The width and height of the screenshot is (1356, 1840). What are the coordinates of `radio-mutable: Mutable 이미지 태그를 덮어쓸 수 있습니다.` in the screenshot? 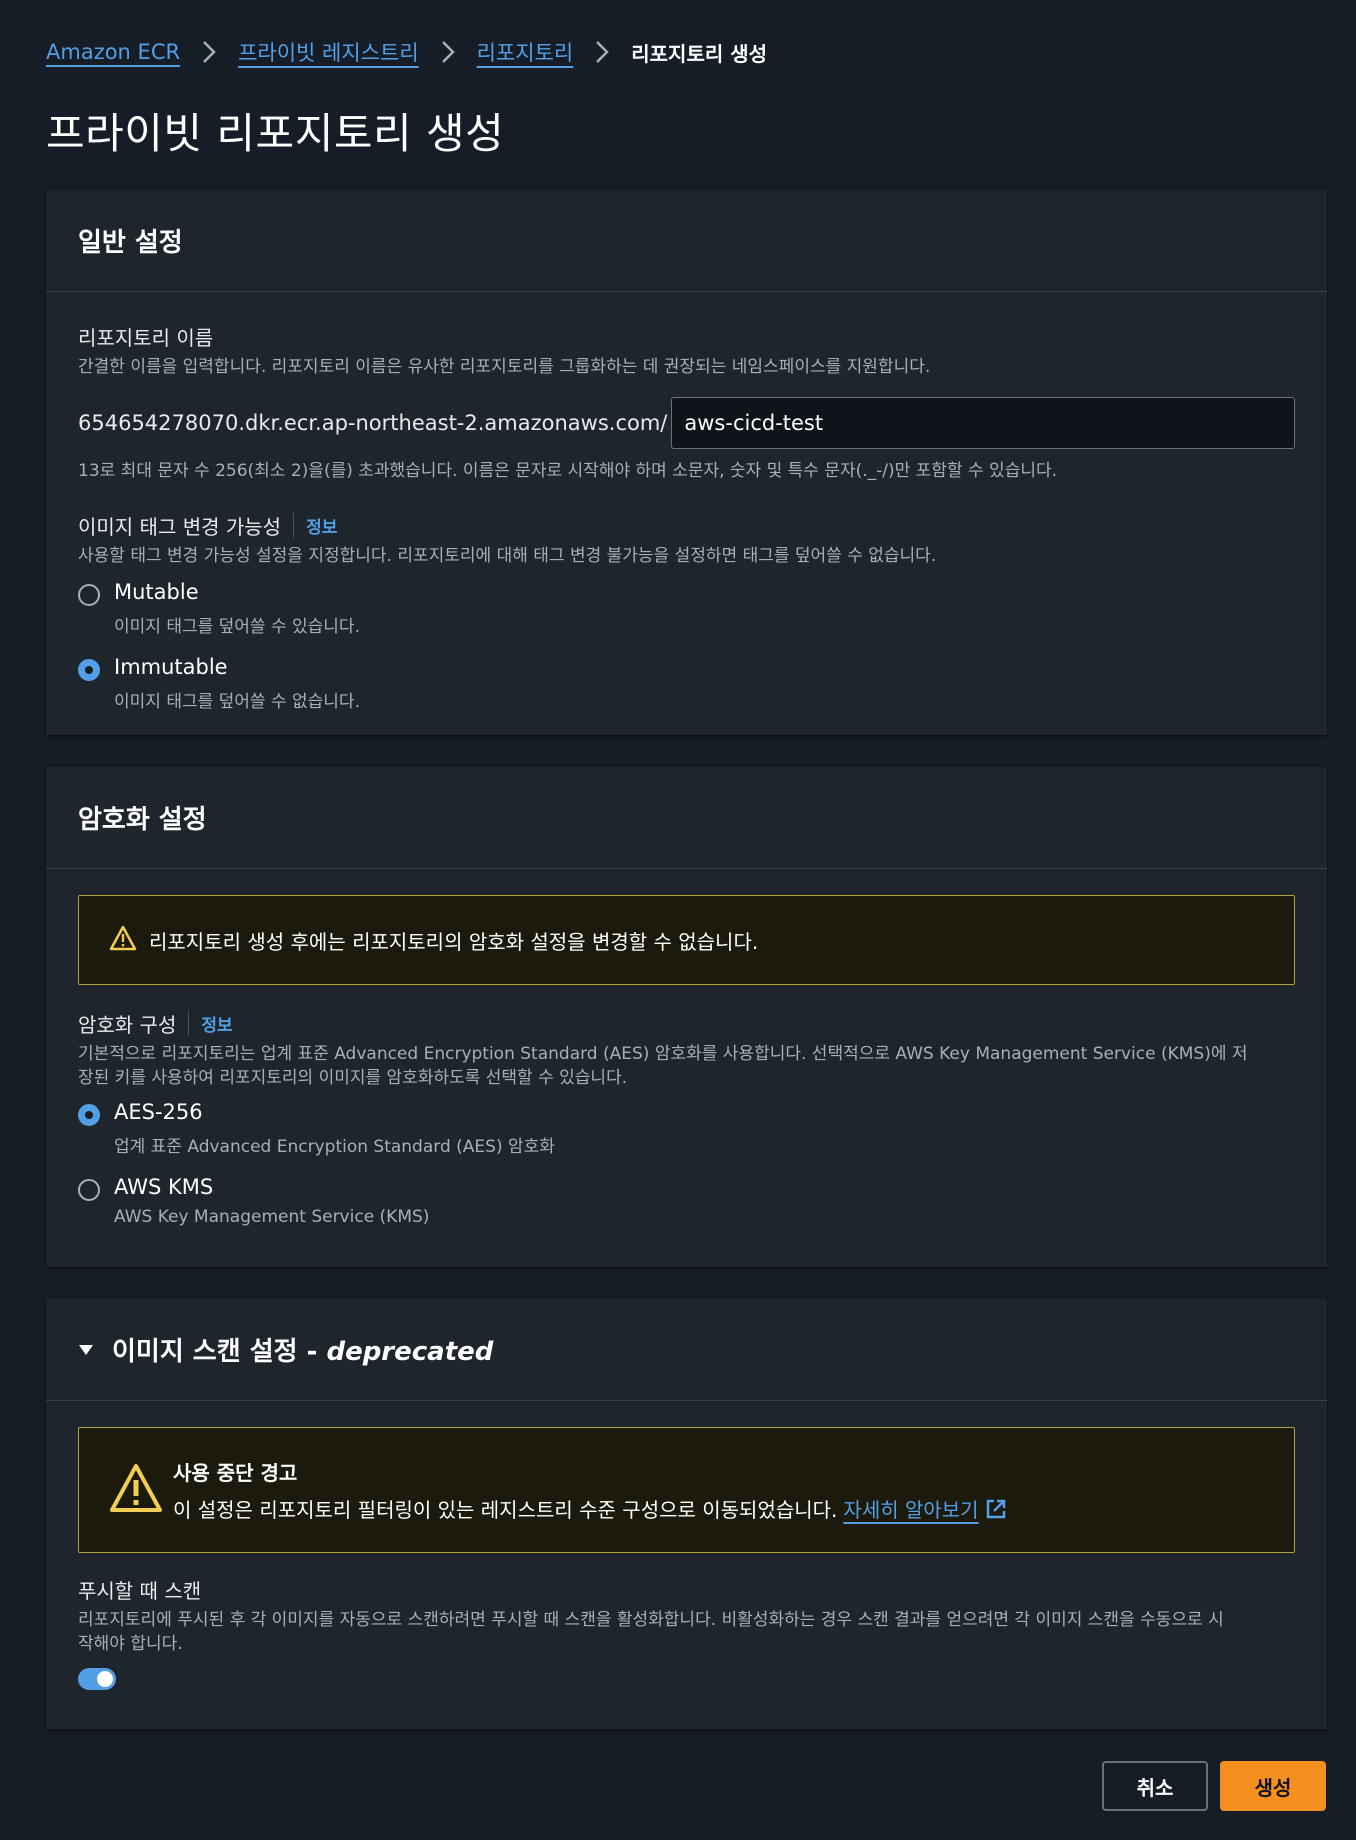 It's located at (686, 608).